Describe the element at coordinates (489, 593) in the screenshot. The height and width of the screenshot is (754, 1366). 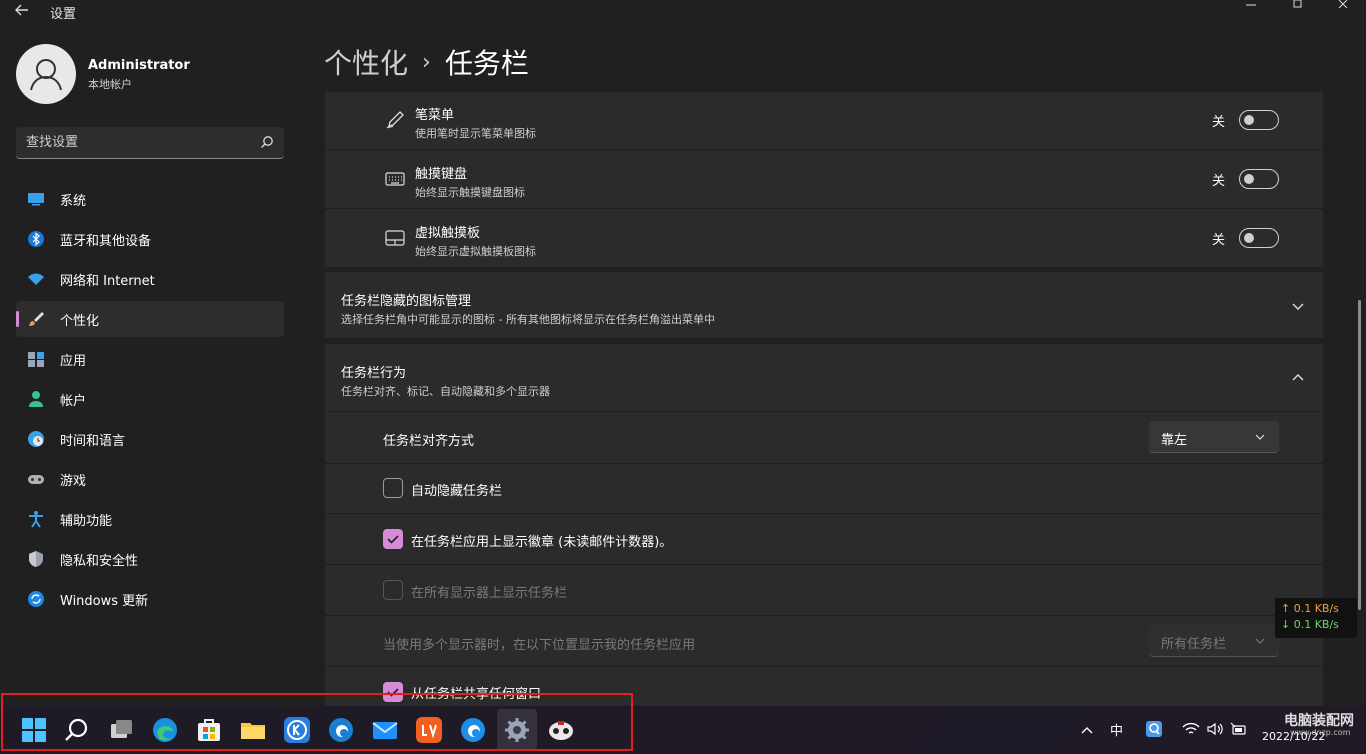
I see `all-displays-label: 在所有显示器上显示任务栏` at that location.